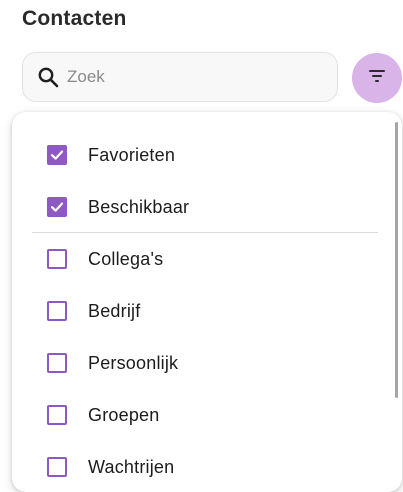 The width and height of the screenshot is (403, 492). Describe the element at coordinates (133, 362) in the screenshot. I see `filter-option-label: Persoonlijk` at that location.